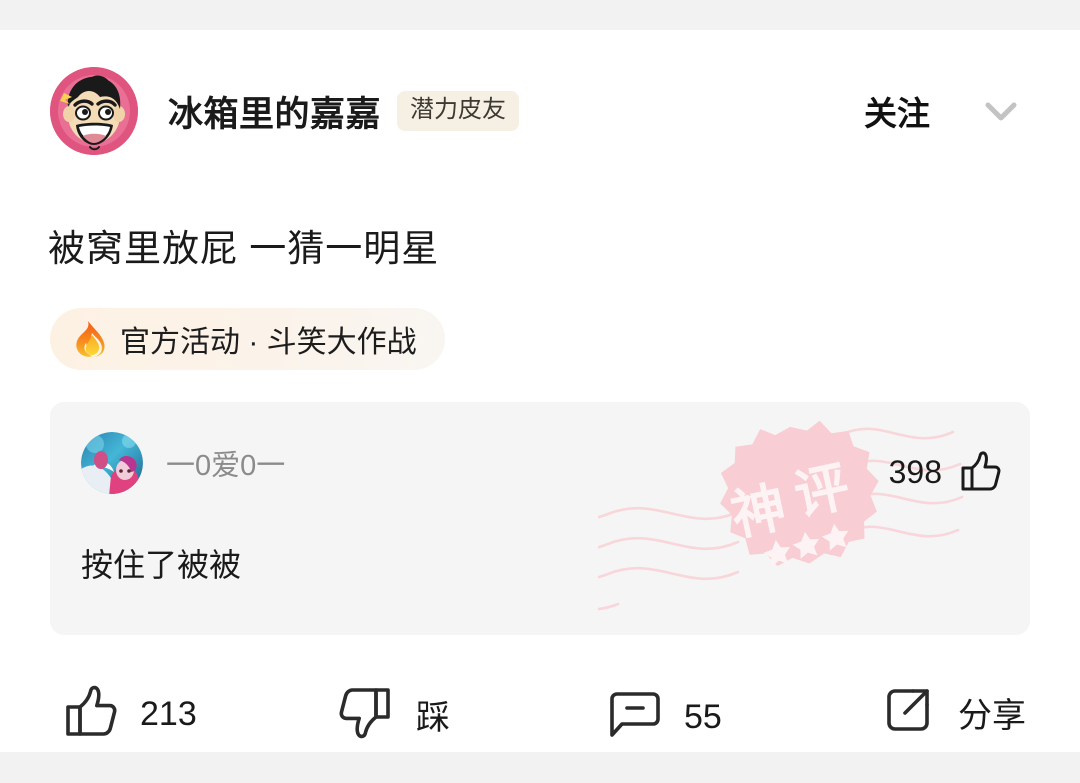 This screenshot has width=1080, height=783. Describe the element at coordinates (129, 714) in the screenshot. I see `like-button: 213` at that location.